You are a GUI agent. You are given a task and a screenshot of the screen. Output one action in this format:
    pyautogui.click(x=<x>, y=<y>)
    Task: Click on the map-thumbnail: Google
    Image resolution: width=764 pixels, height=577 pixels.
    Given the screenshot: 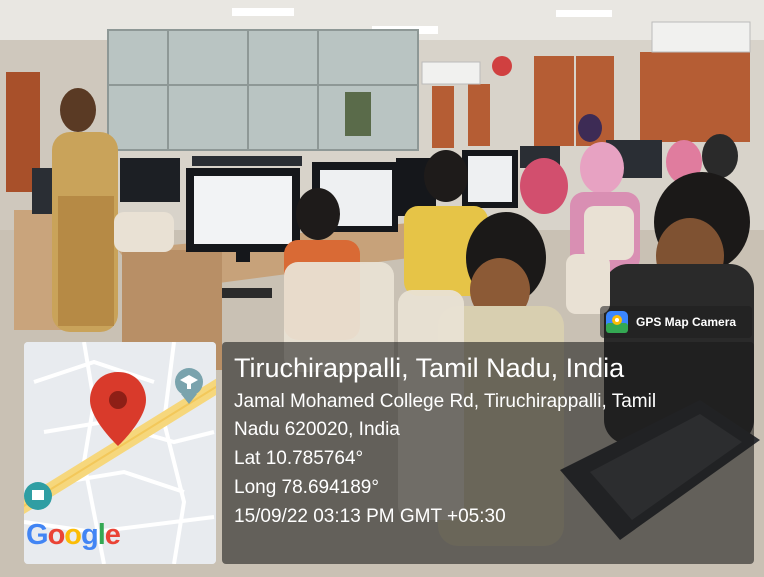 What is the action you would take?
    pyautogui.click(x=120, y=453)
    